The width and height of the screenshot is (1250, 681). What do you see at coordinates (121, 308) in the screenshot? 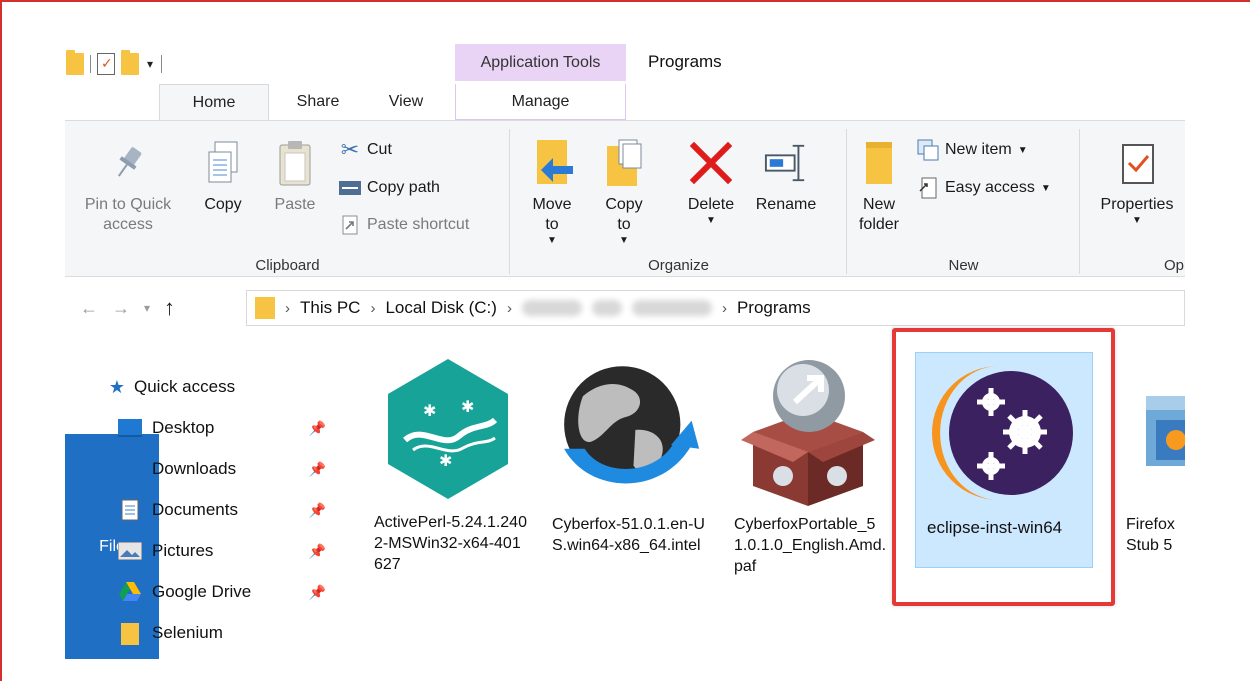
I see `forward-arrow-icon: →` at bounding box center [121, 308].